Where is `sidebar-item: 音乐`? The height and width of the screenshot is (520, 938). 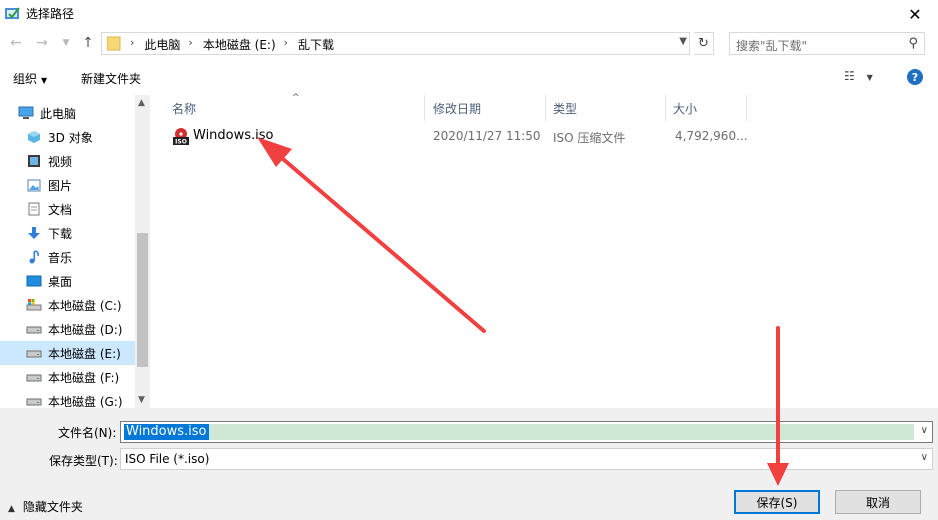
sidebar-item: 音乐 is located at coordinates (67, 257).